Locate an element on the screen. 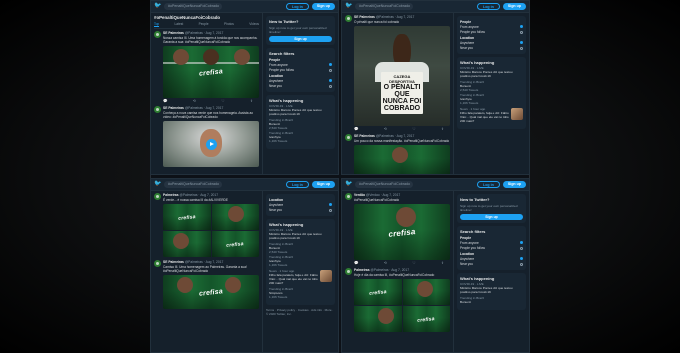 The image size is (680, 353). tab-videos: Videos is located at coordinates (254, 24).